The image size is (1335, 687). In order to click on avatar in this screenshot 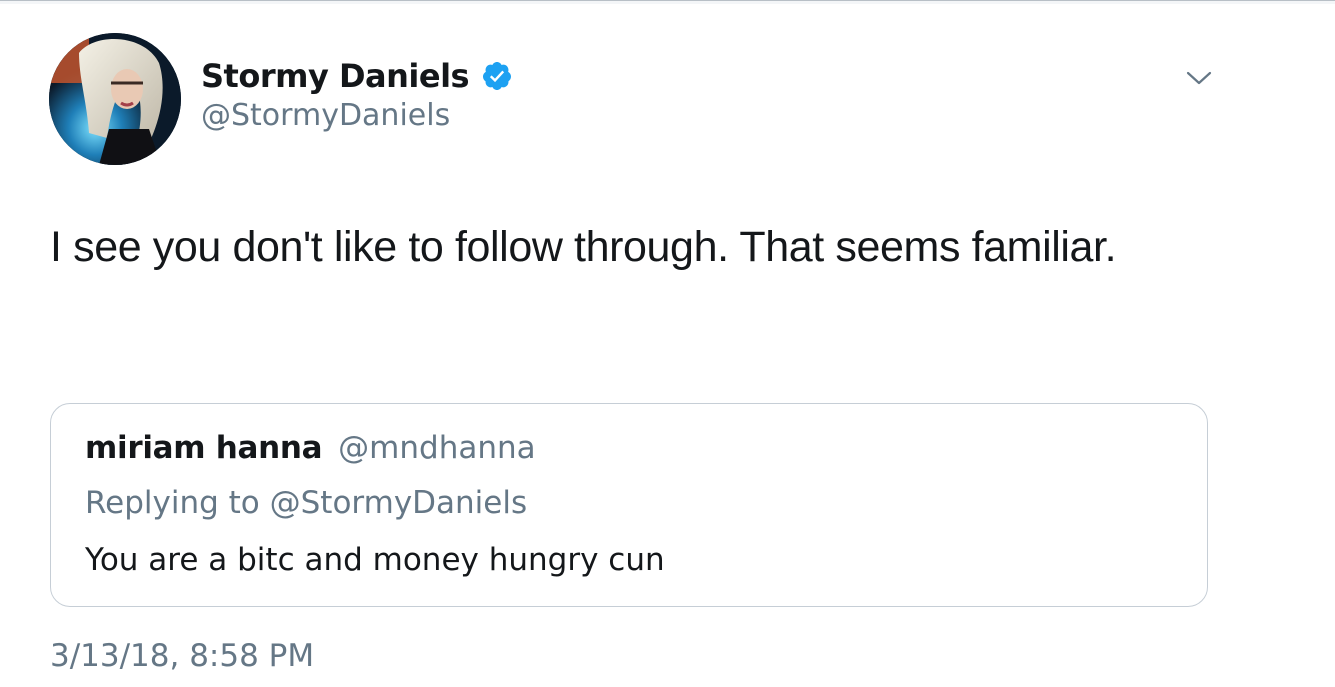, I will do `click(115, 99)`.